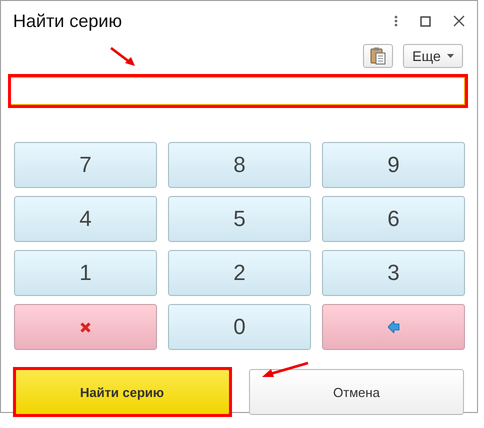 Image resolution: width=484 pixels, height=428 pixels. What do you see at coordinates (239, 219) in the screenshot?
I see `digit-key: 5` at bounding box center [239, 219].